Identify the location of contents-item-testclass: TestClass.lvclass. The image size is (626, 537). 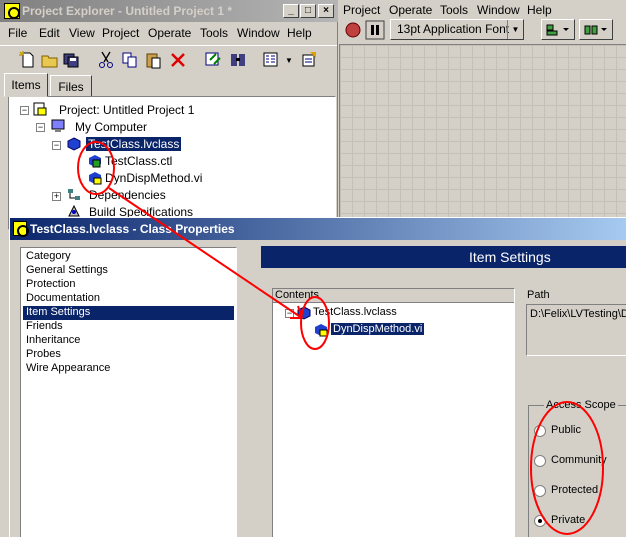
(355, 314).